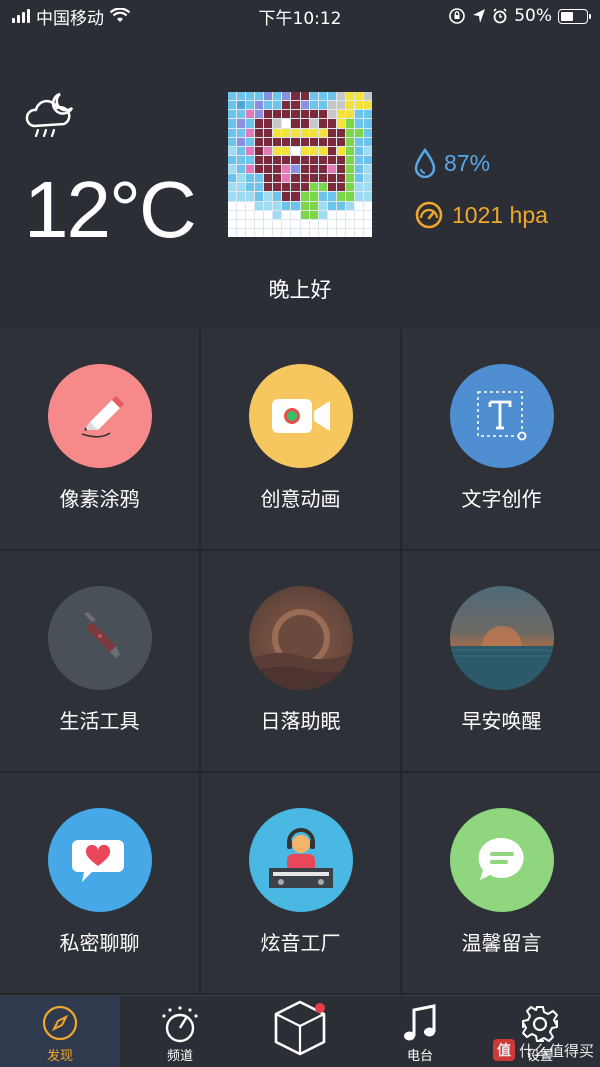 This screenshot has height=1067, width=600. I want to click on tile-label: 炫音工厂, so click(300, 943).